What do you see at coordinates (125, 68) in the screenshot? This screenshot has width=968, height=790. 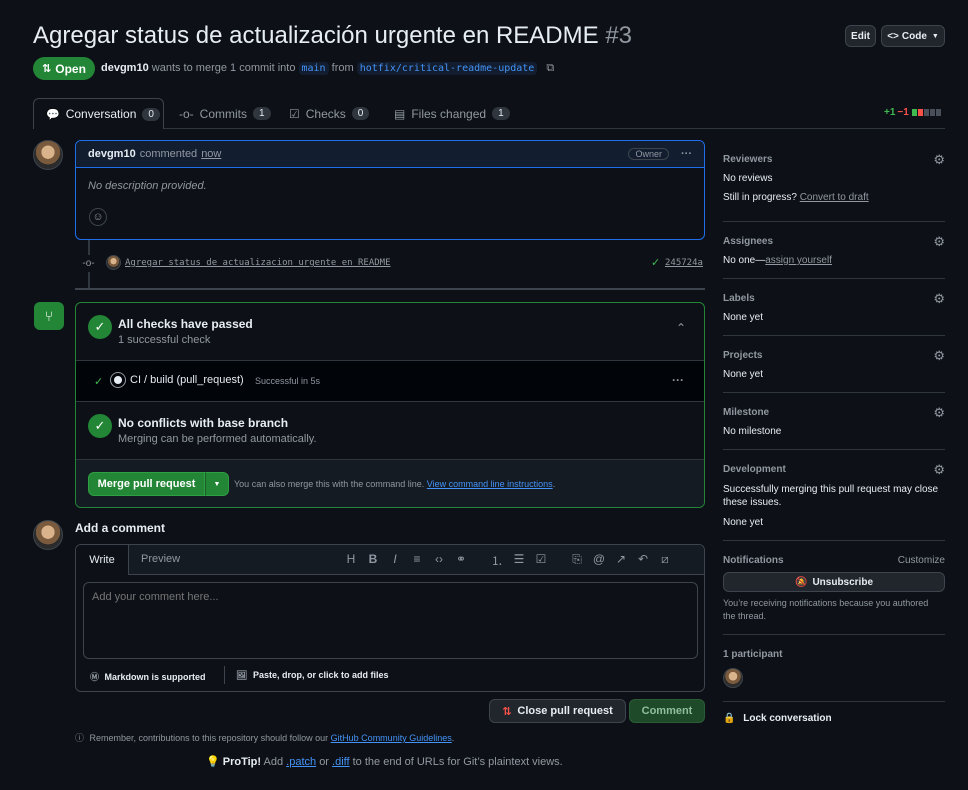 I see `pr-author-link: devgm10` at bounding box center [125, 68].